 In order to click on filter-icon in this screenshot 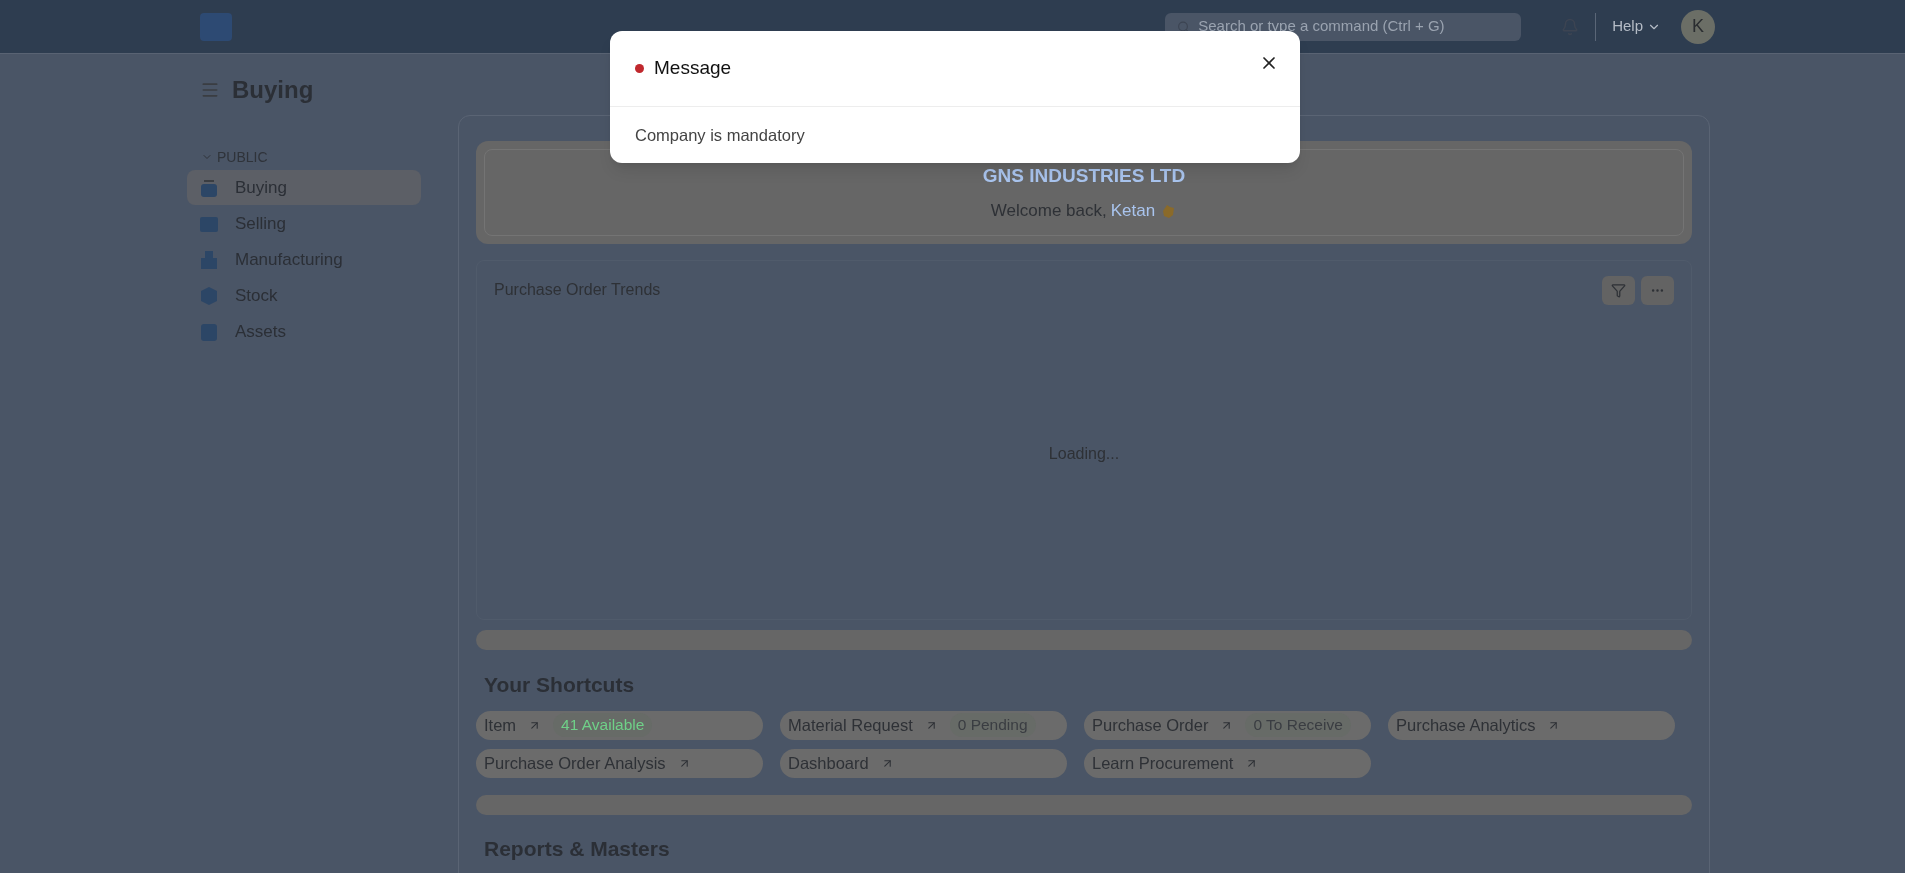, I will do `click(1618, 290)`.